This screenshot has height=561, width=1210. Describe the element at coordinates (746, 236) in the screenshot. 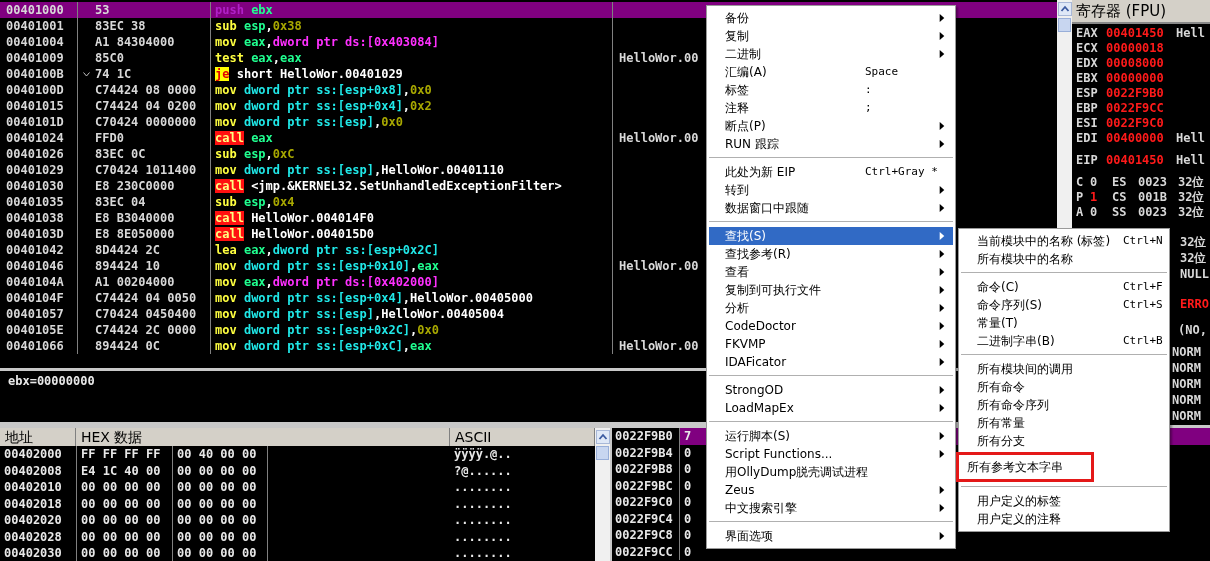

I see `menu-label: 查找(S)` at that location.